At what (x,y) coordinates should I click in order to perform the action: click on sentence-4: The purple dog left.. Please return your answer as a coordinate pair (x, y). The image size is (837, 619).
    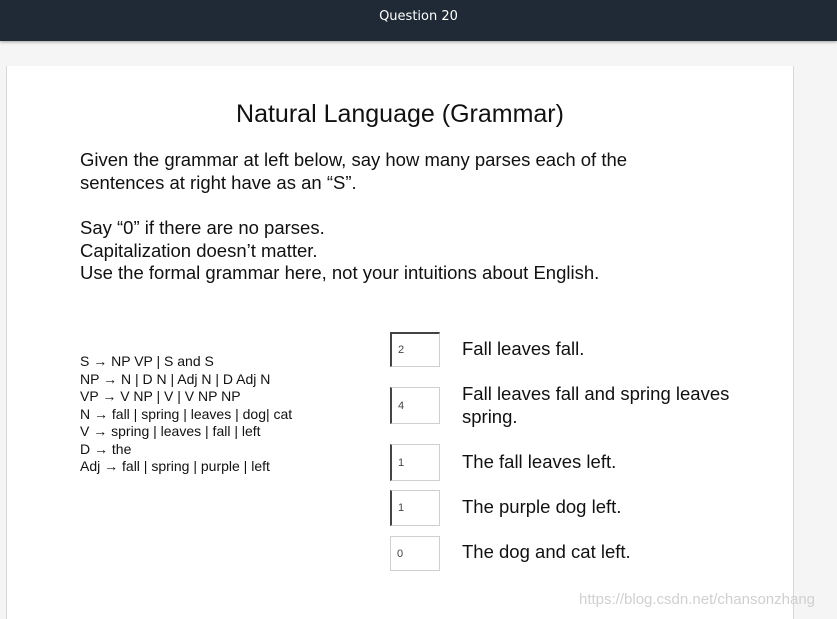
    Looking at the image, I should click on (542, 506).